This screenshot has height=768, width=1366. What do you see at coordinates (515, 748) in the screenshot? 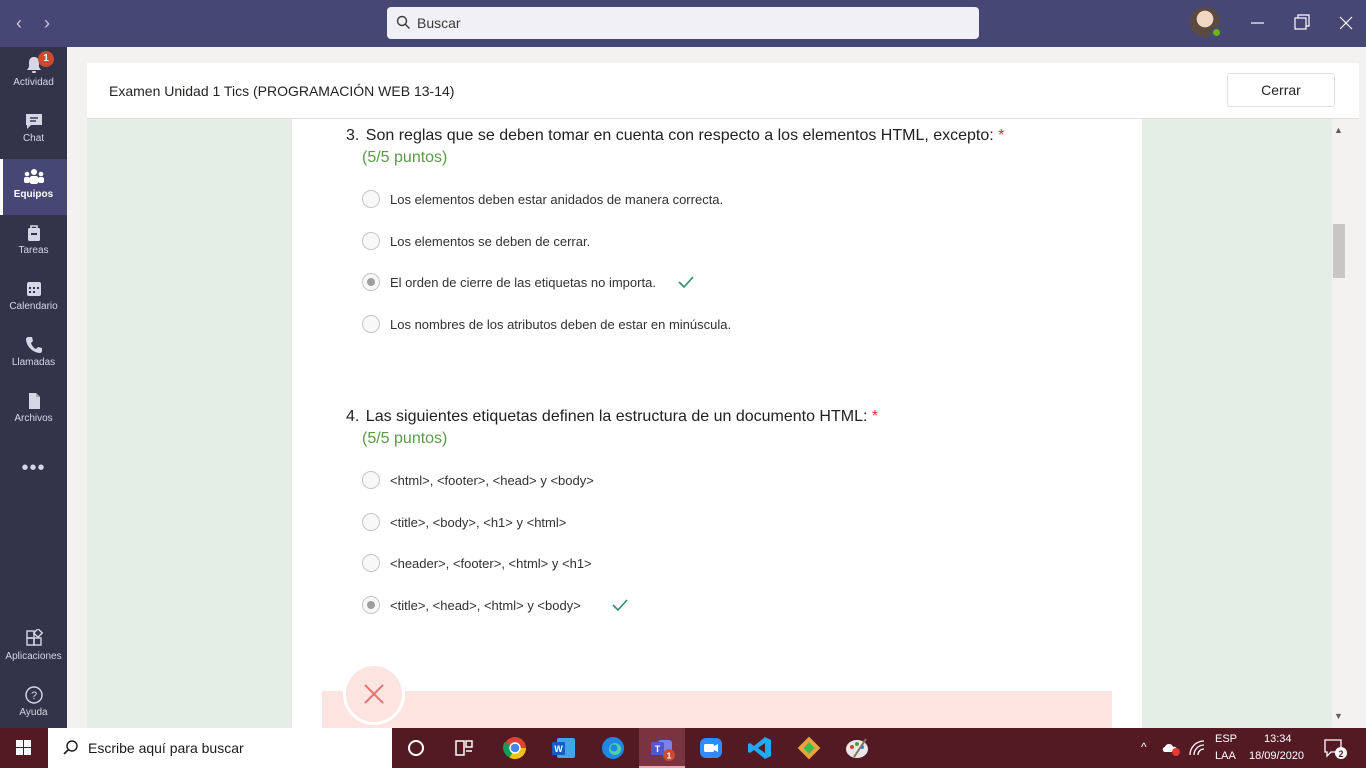
I see `chrome-icon` at bounding box center [515, 748].